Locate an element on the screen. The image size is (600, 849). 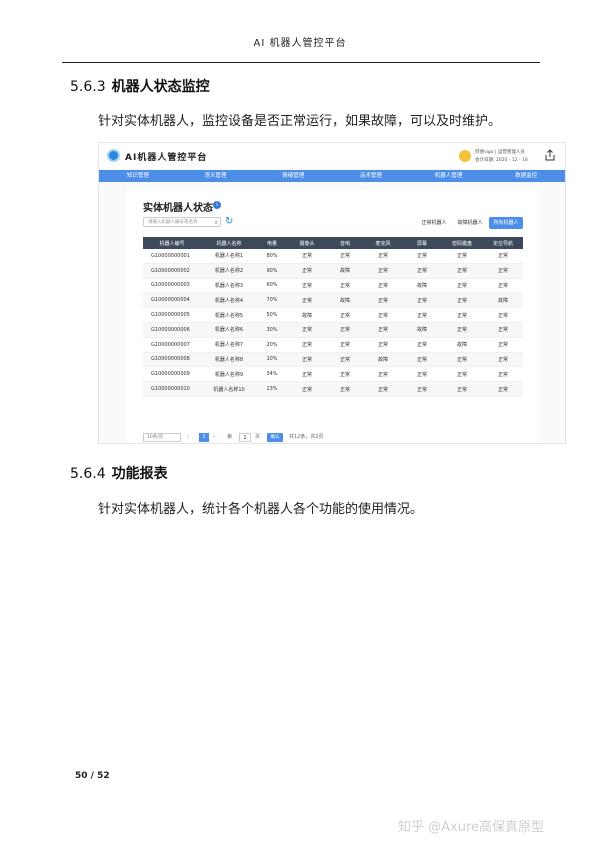
column-header: 电量 is located at coordinates (272, 243).